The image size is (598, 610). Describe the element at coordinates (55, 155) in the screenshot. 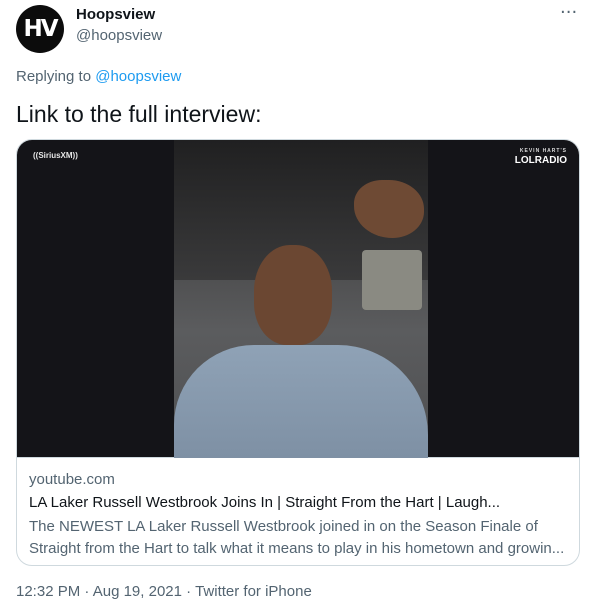

I see `siriusxm-logo: ((SiriusXM))` at that location.